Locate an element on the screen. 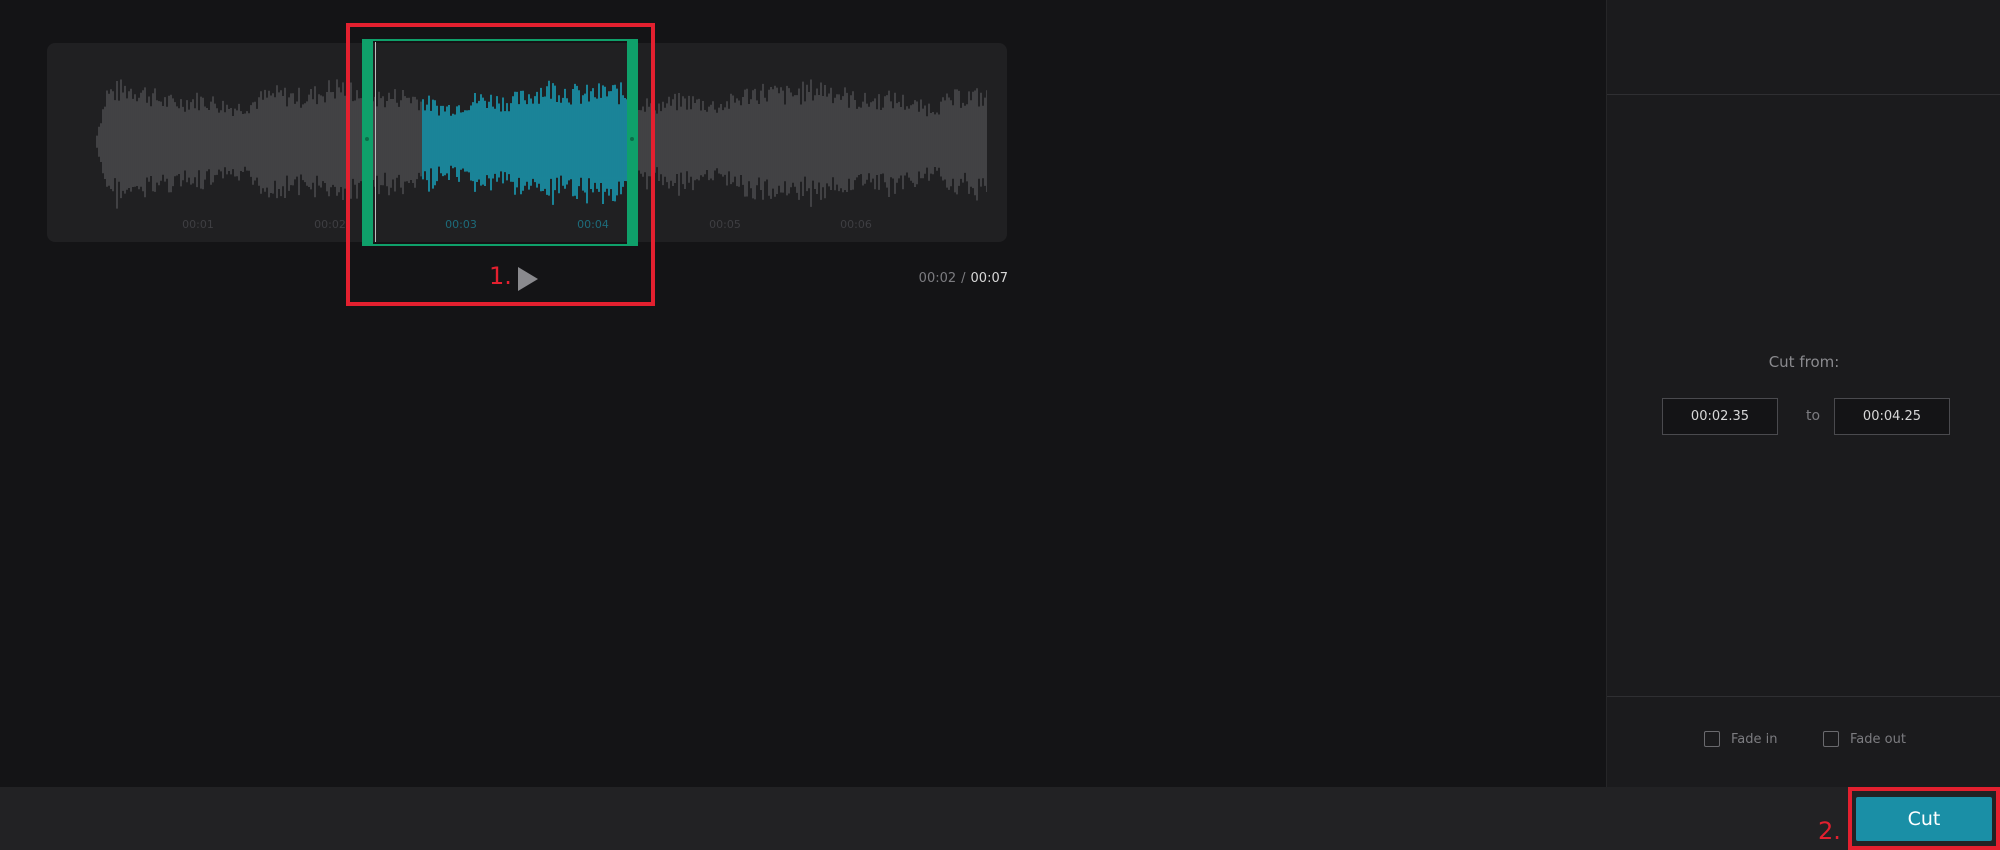 Image resolution: width=2000 pixels, height=850 pixels. fade-in-option: Fade in is located at coordinates (1740, 739).